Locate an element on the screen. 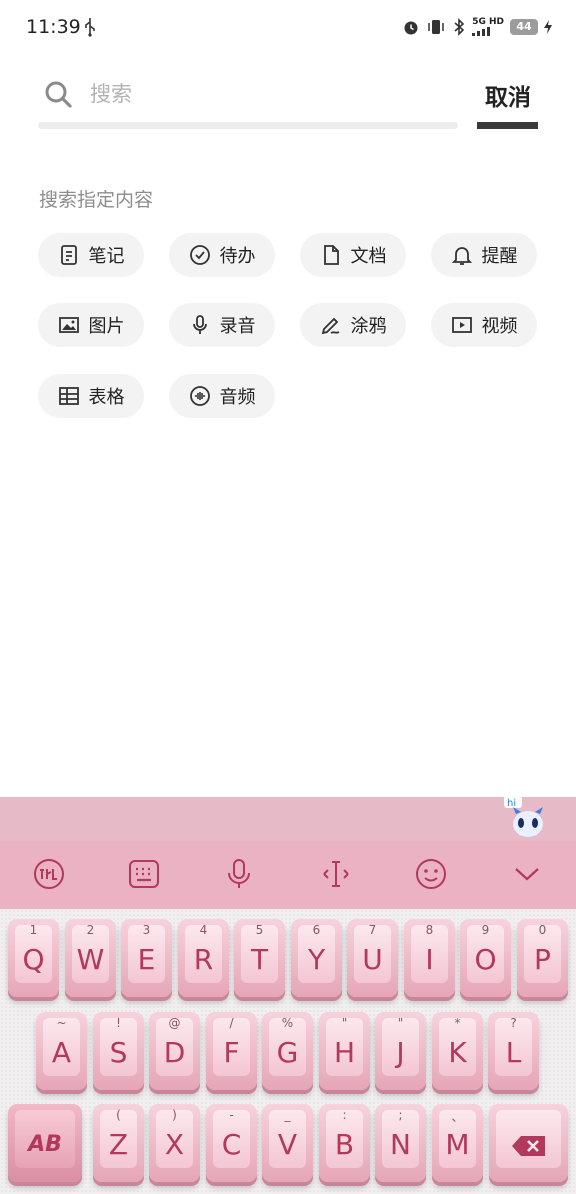 The height and width of the screenshot is (1194, 576). microphone-icon is located at coordinates (199, 324).